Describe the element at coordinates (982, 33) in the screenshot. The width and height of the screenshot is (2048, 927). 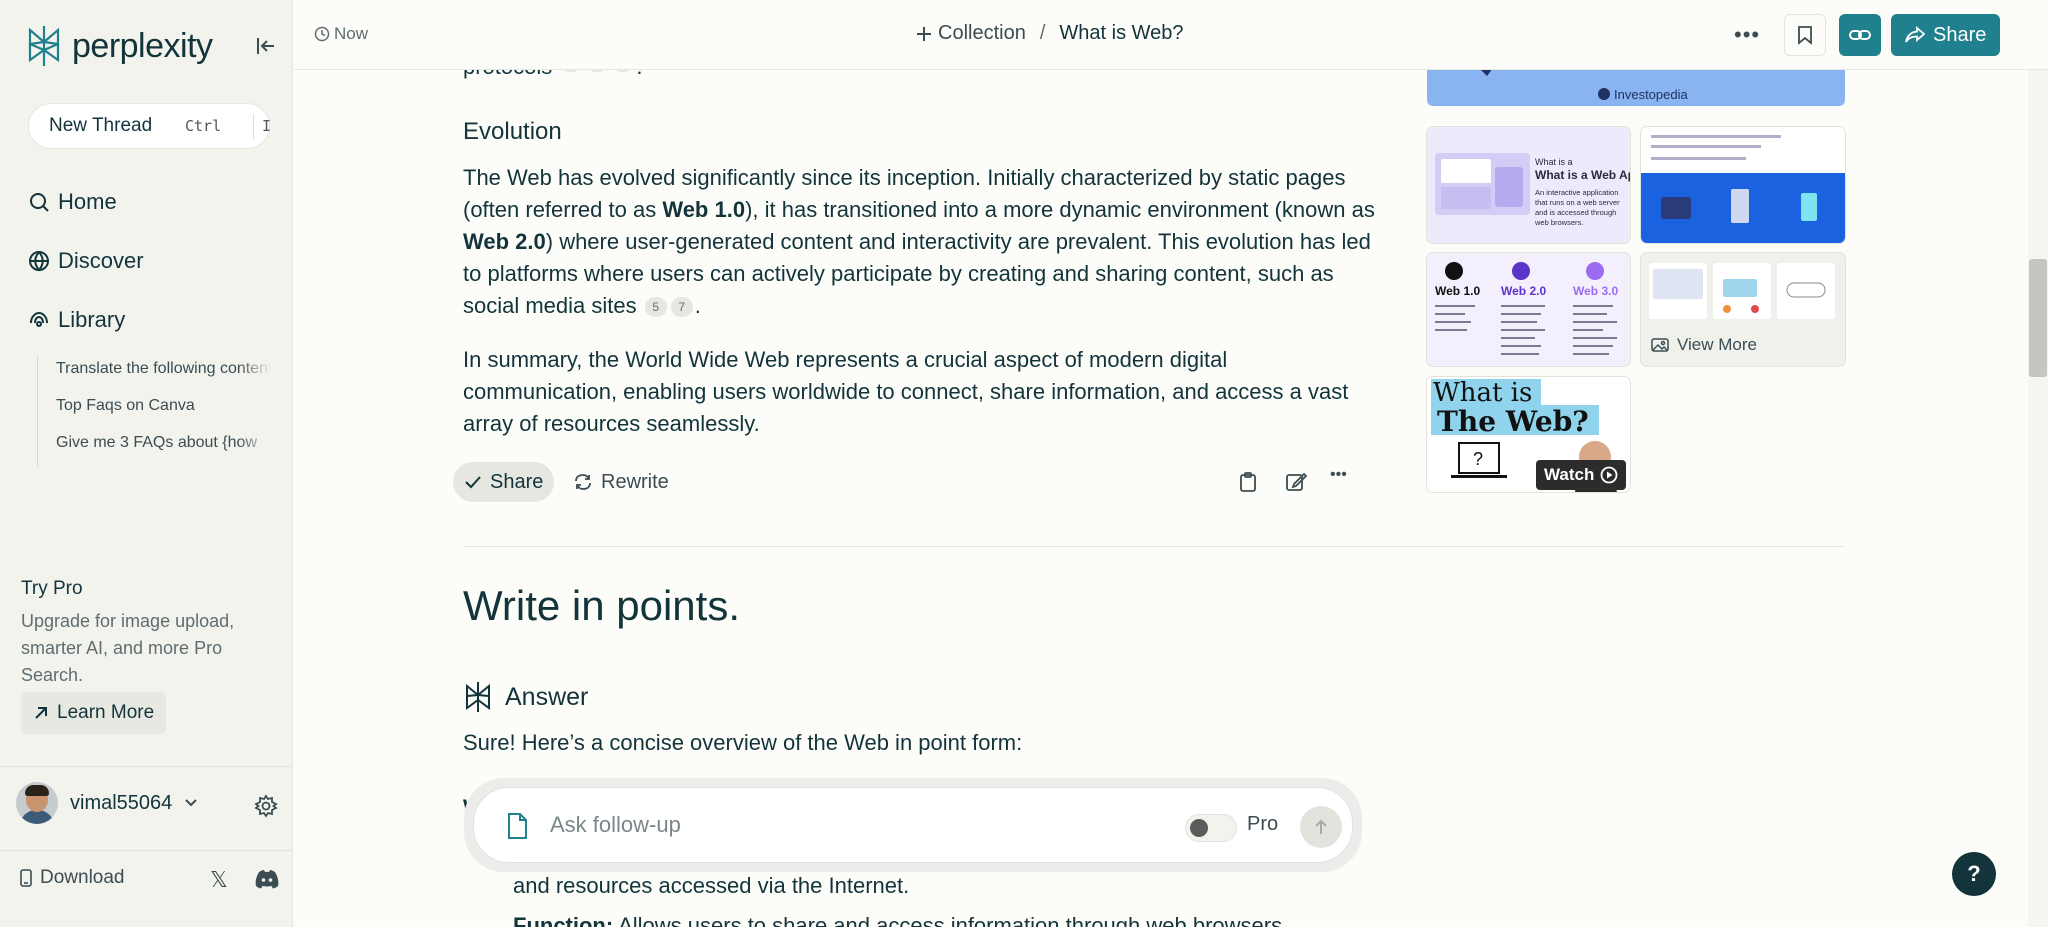
I see `collection-label: Collection` at that location.